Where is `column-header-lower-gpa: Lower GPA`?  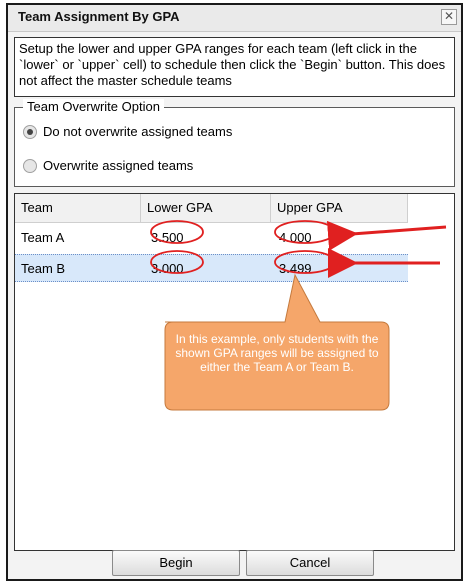
column-header-lower-gpa: Lower GPA is located at coordinates (206, 208).